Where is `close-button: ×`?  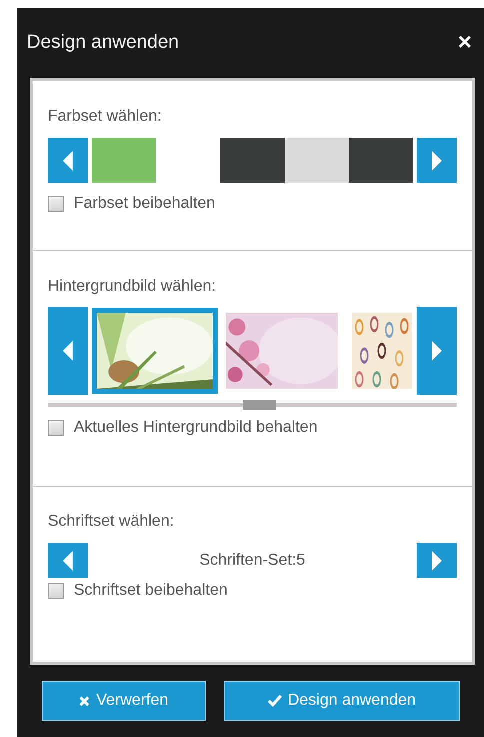 close-button: × is located at coordinates (465, 43).